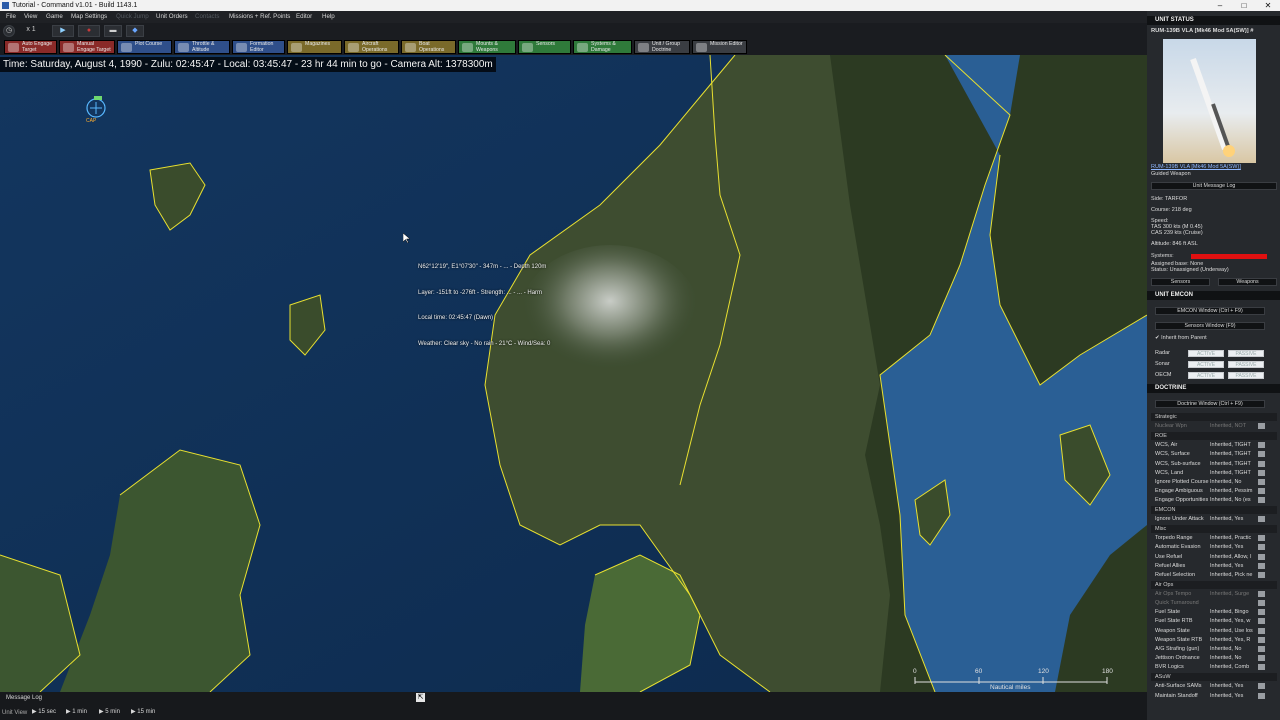 The width and height of the screenshot is (1280, 720). Describe the element at coordinates (258, 47) in the screenshot. I see `toolbar-formation-editor-button: Formation Editor` at that location.